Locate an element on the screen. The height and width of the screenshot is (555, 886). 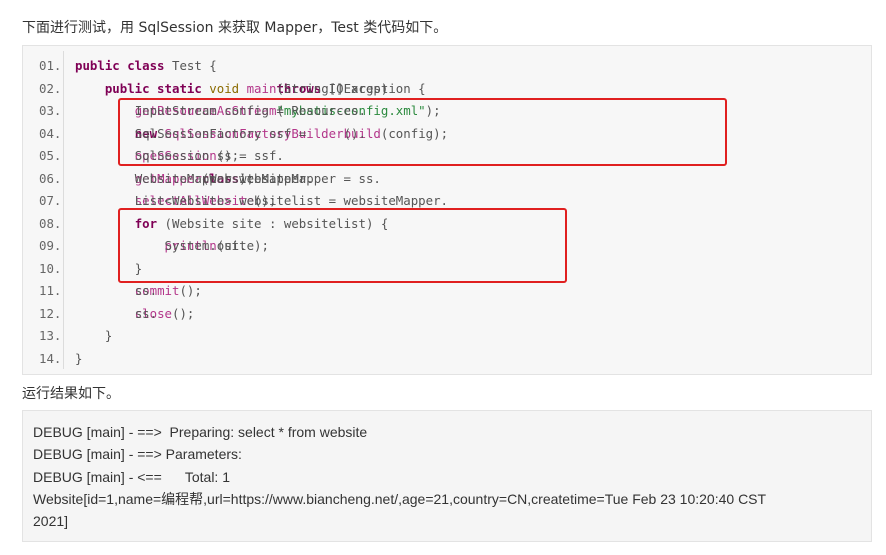
code-line: 12. ss. close (); is located at coordinates (443, 314).